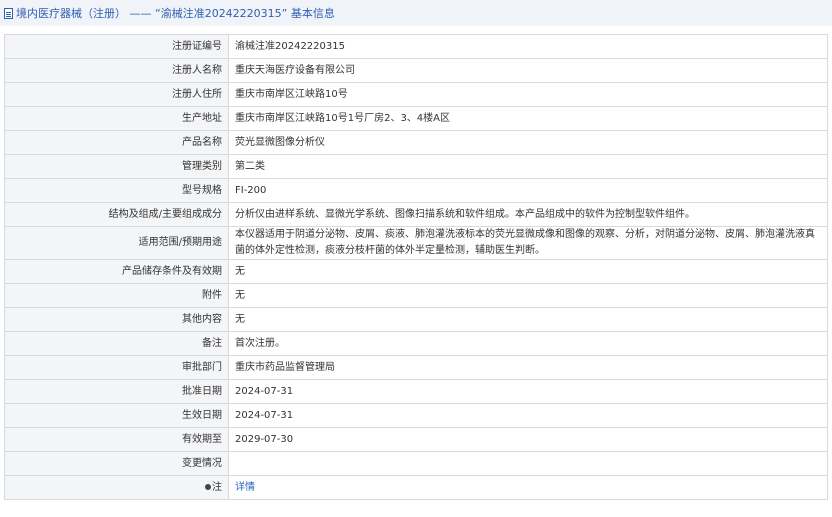 The height and width of the screenshot is (517, 832). I want to click on table-row: 管理类别 第二类, so click(416, 166).